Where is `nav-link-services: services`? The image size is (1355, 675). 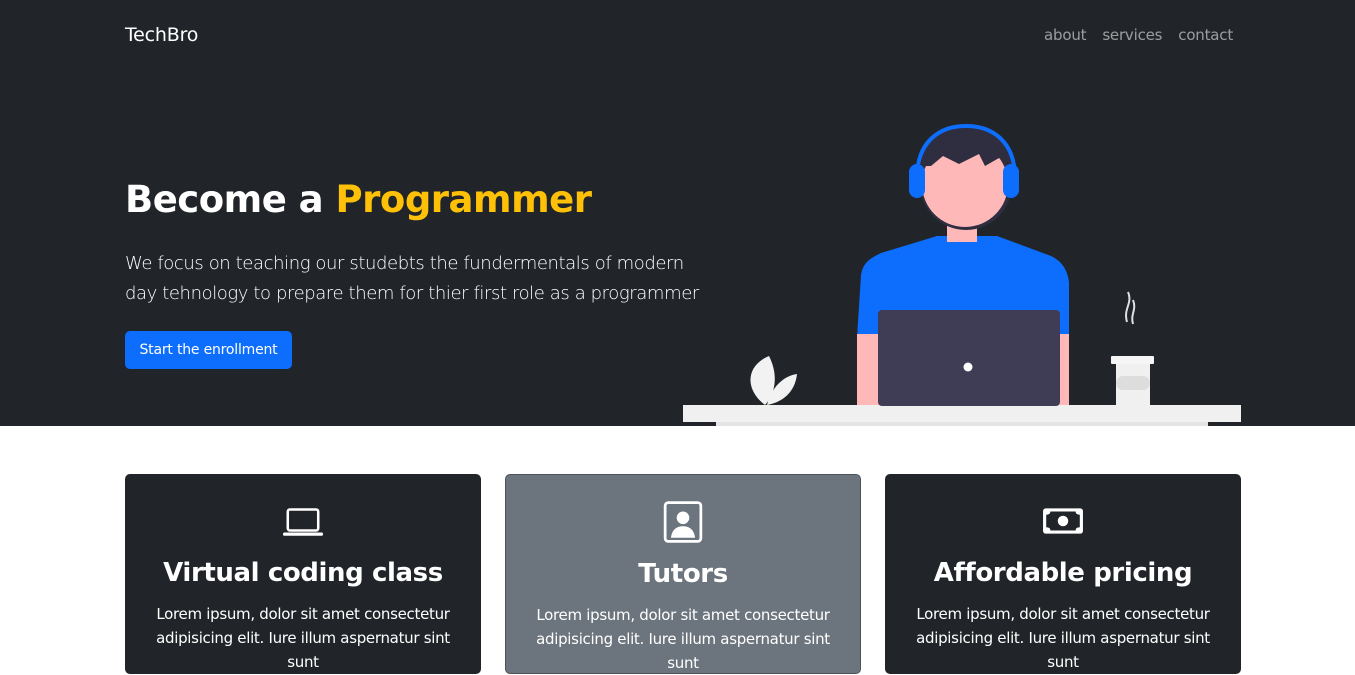 nav-link-services: services is located at coordinates (1132, 35).